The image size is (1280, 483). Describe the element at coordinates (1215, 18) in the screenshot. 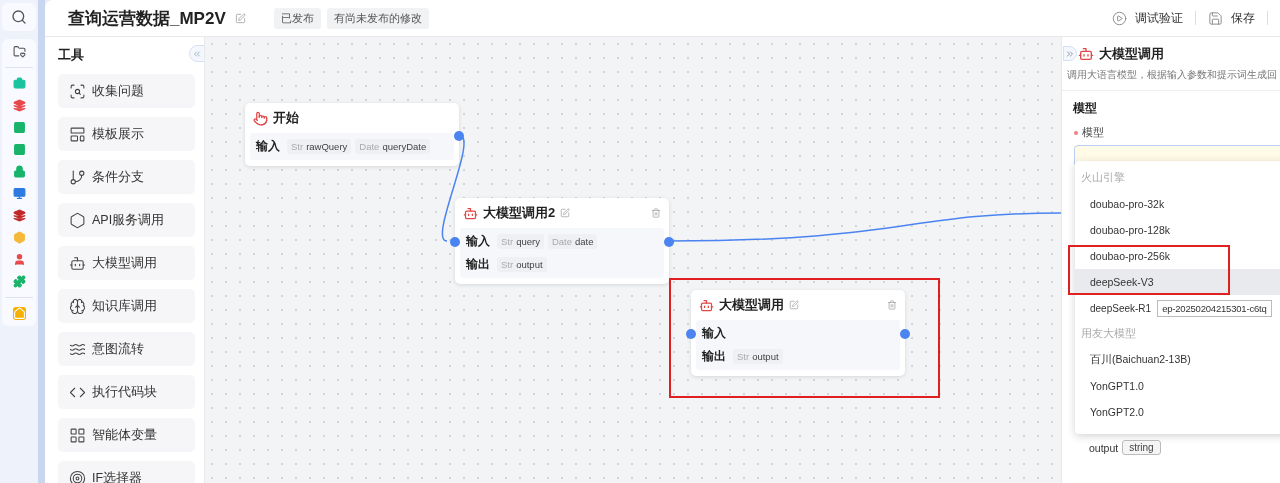

I see `save-icon` at that location.